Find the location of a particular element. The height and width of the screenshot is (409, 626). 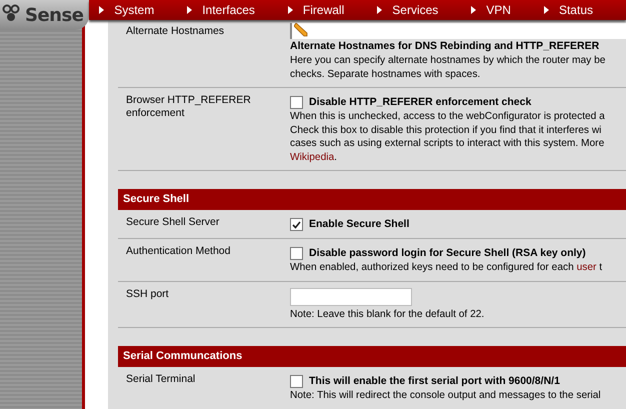

link: Wikipedia is located at coordinates (312, 157).